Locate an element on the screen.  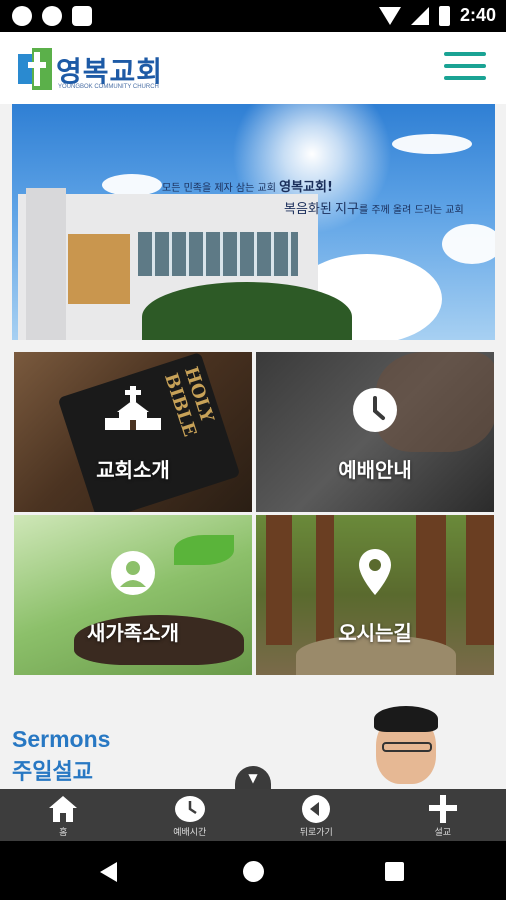
church-icon is located at coordinates (133, 408).